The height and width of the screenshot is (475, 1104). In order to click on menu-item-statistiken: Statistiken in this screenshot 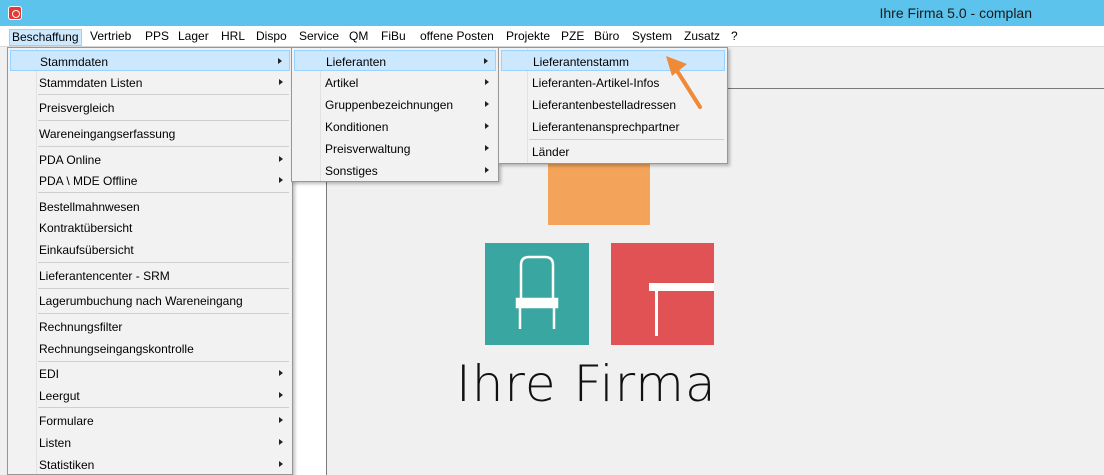, I will do `click(150, 464)`.